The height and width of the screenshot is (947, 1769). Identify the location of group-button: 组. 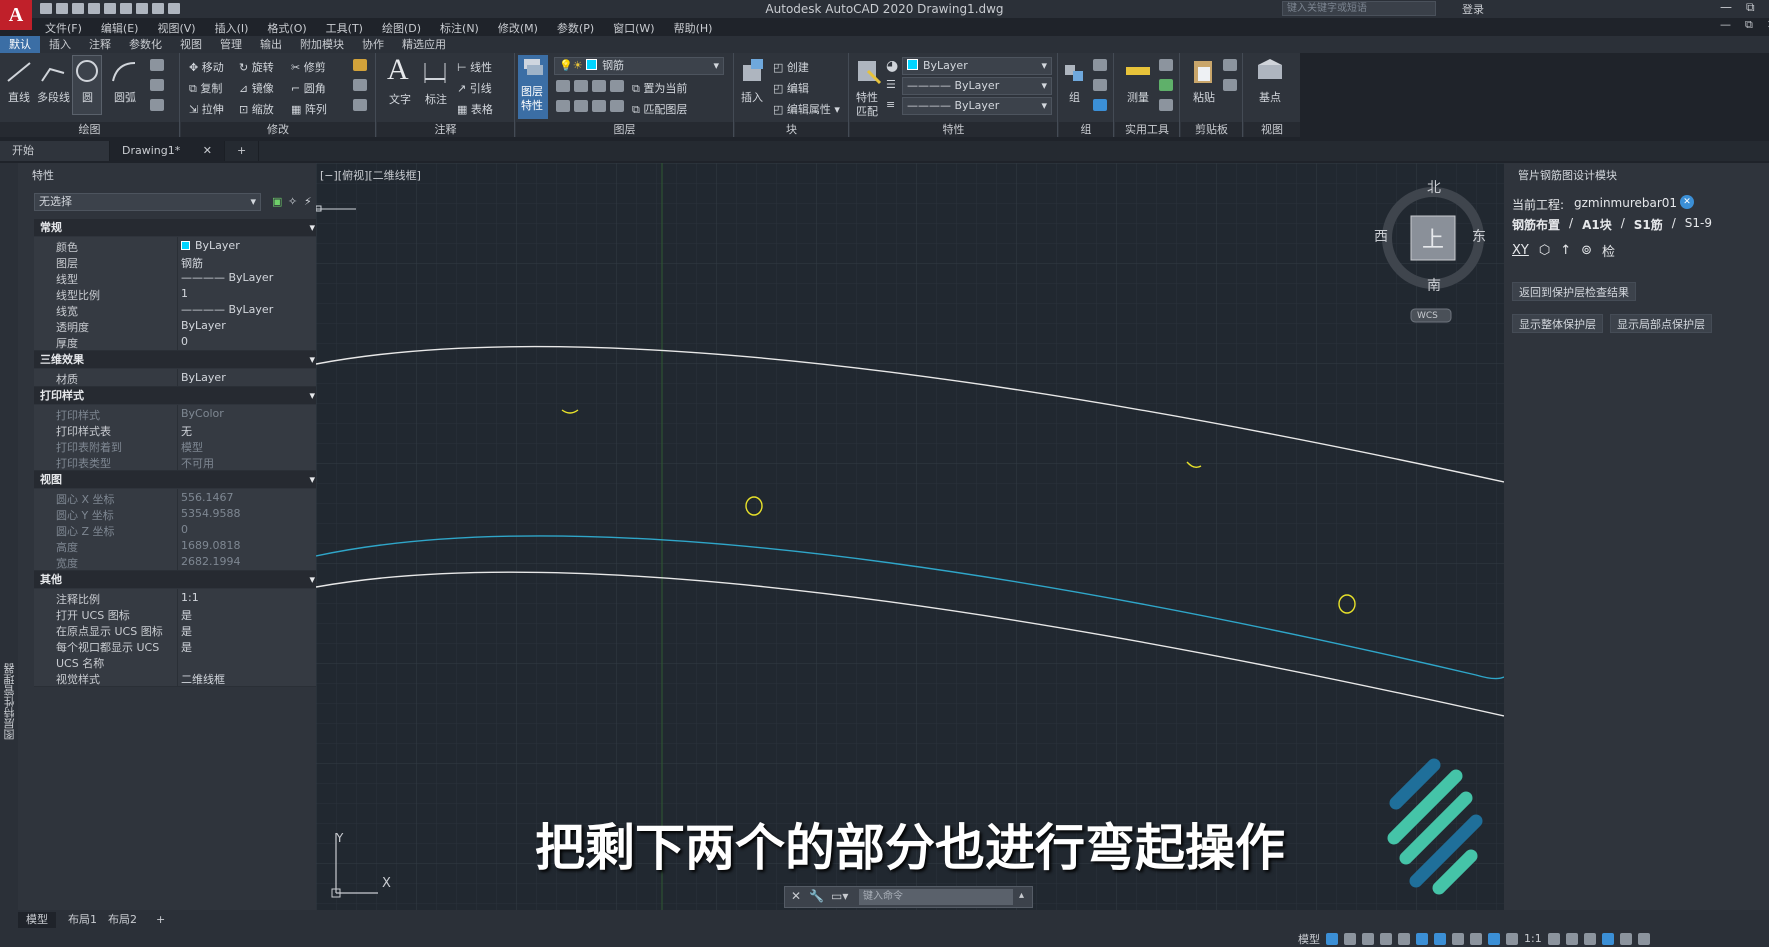
(1074, 97).